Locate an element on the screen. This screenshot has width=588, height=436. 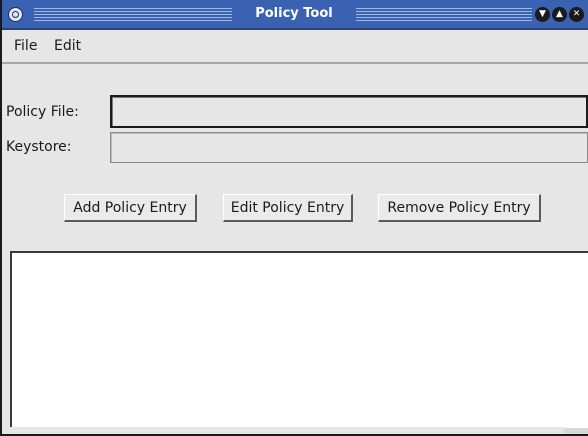
edit-policy-entry-button: Edit Policy Entry is located at coordinates (288, 208).